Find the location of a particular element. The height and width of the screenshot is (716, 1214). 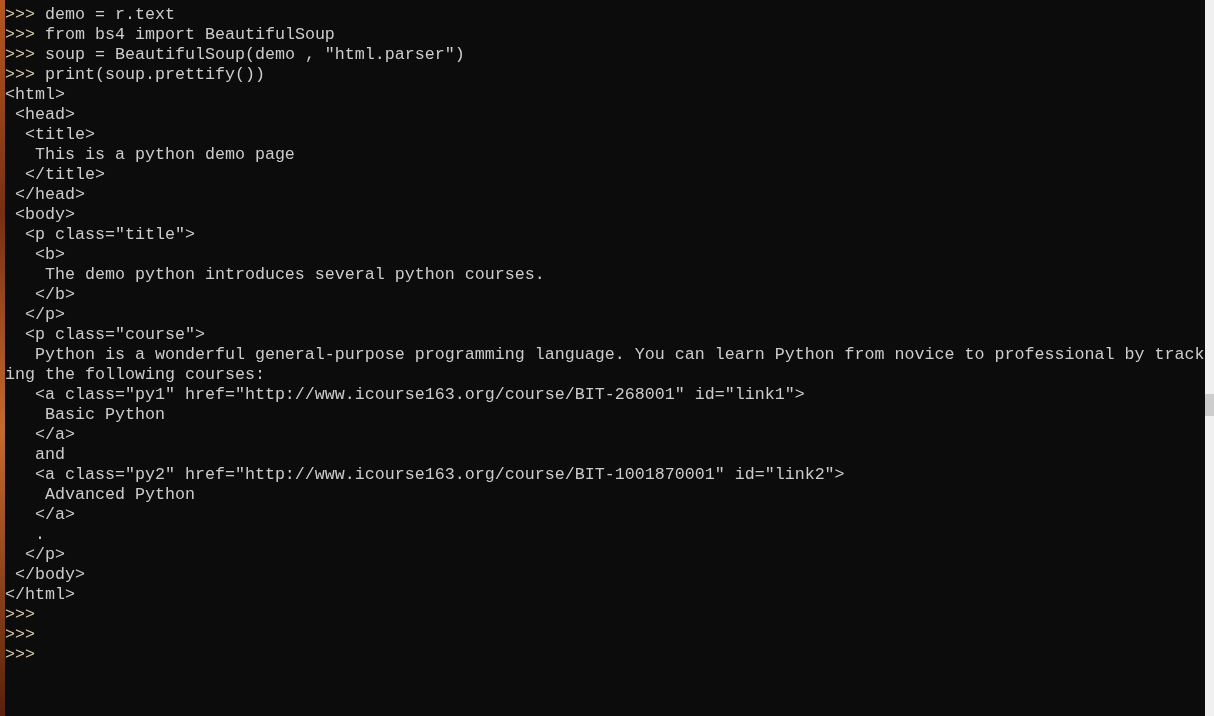

scrollbar is located at coordinates (1209, 358).